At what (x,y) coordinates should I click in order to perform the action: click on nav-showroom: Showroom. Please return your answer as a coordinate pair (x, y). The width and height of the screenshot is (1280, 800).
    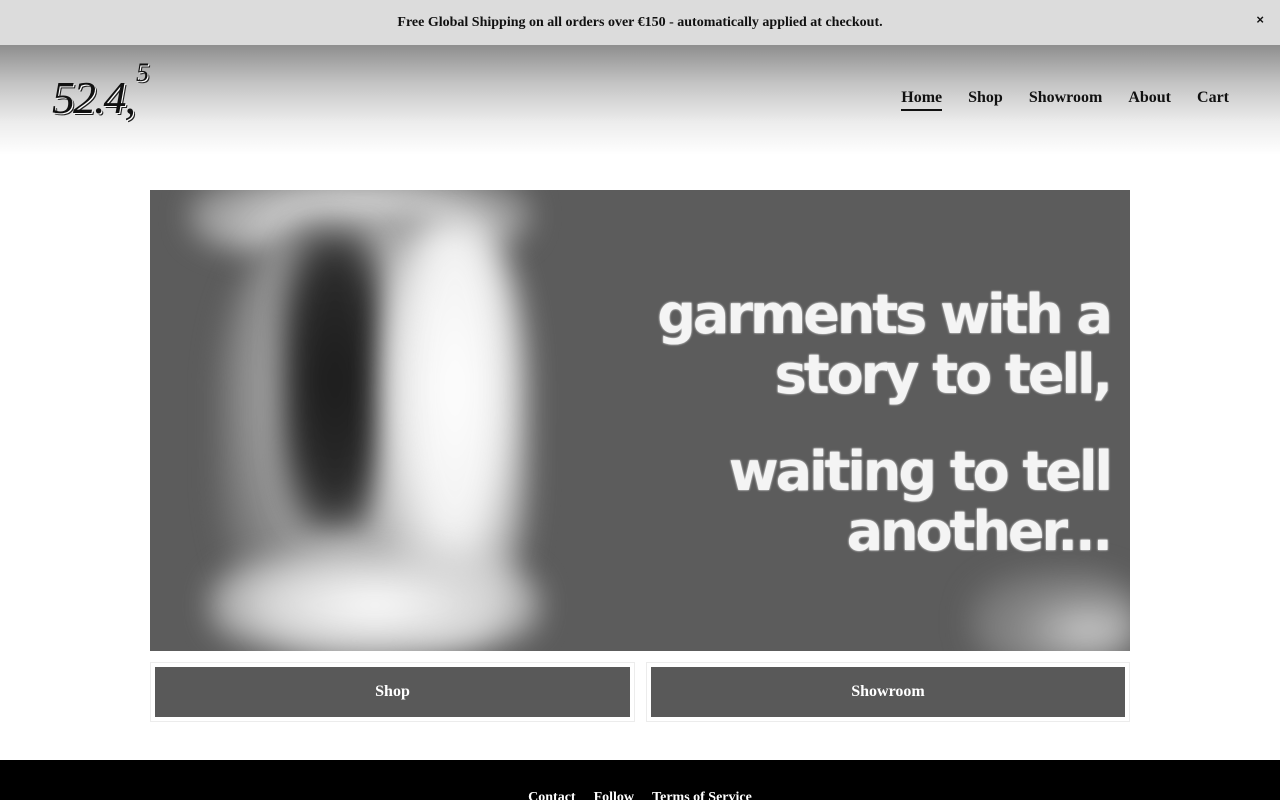
    Looking at the image, I should click on (1066, 100).